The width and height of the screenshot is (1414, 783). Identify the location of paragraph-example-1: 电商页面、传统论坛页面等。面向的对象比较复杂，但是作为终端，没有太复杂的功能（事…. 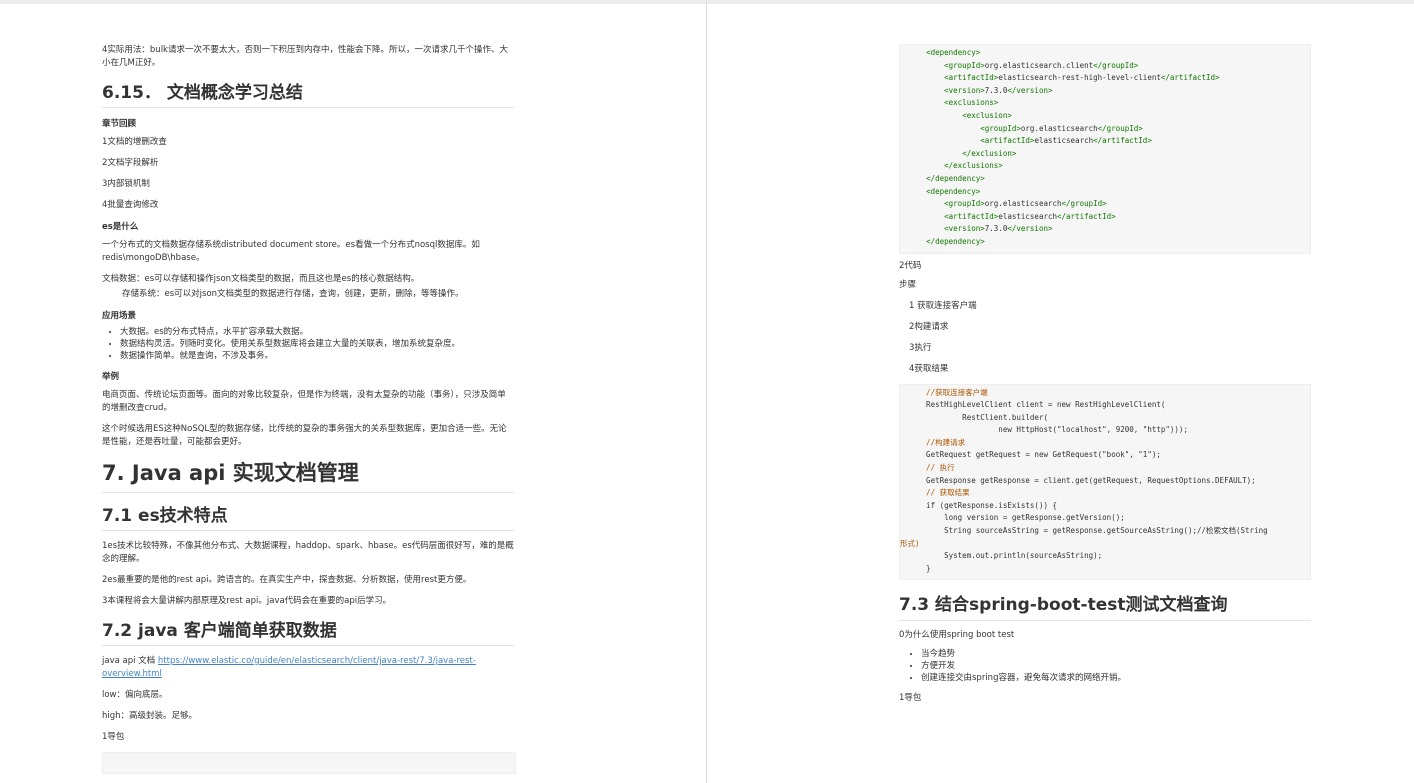
(304, 401).